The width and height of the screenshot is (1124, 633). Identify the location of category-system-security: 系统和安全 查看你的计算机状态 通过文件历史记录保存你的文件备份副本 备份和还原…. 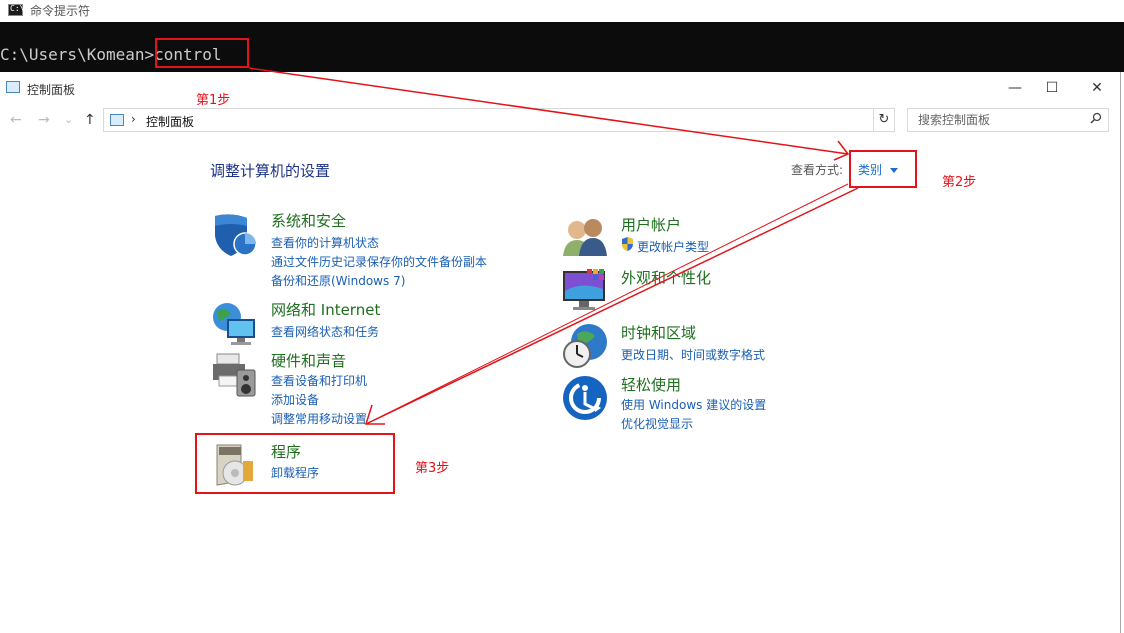
(361, 250).